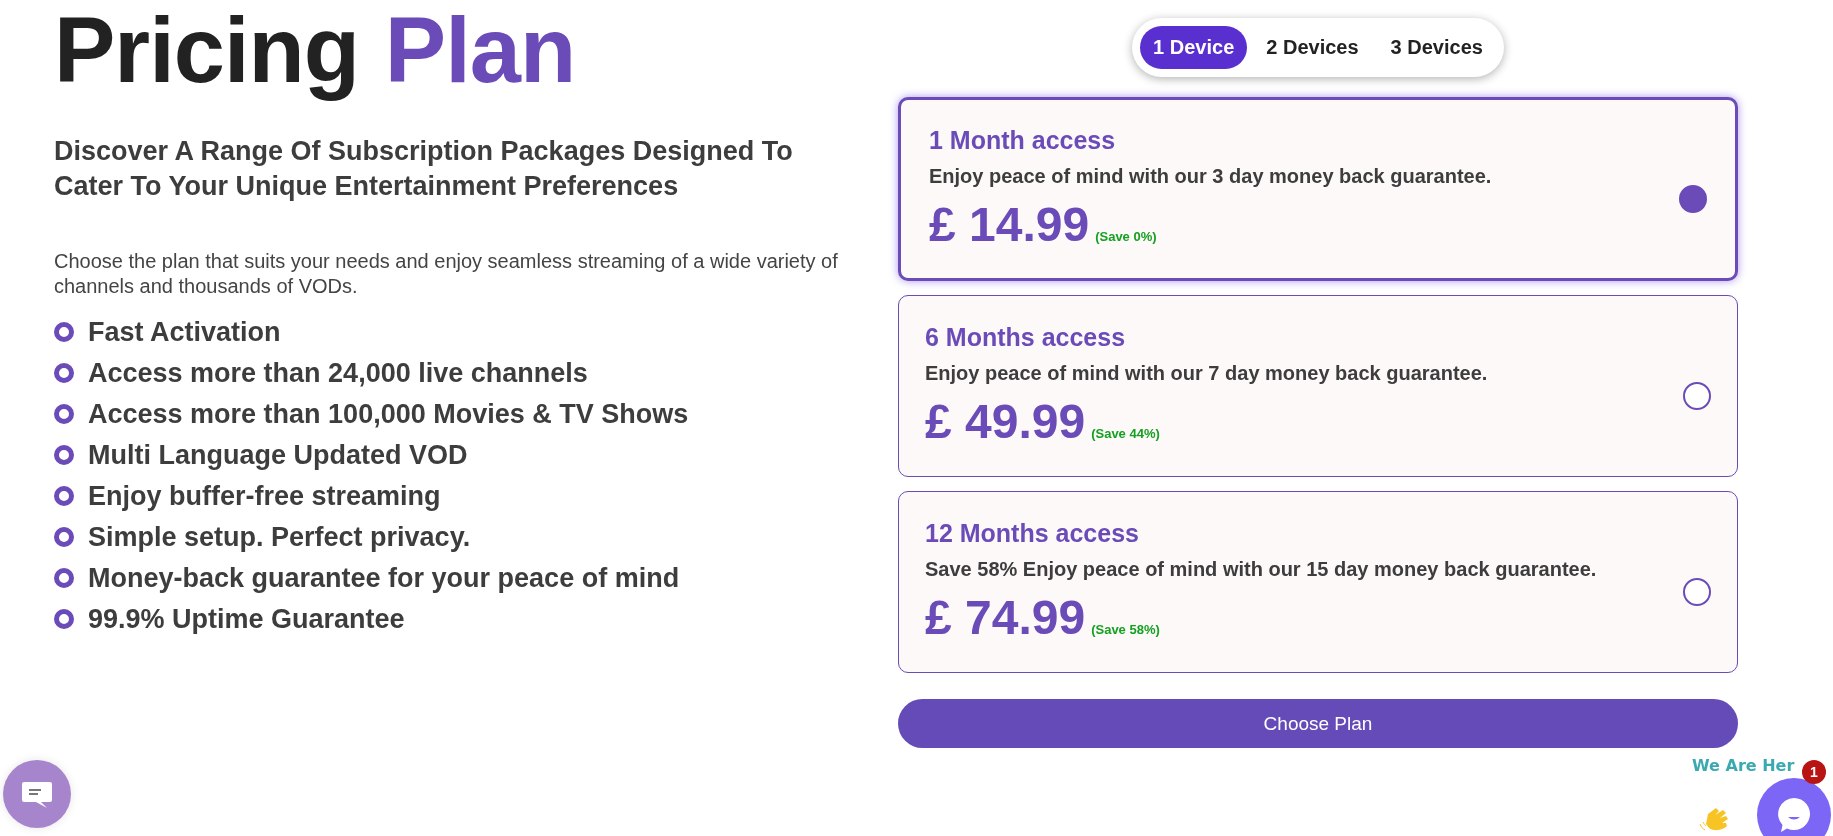 The height and width of the screenshot is (836, 1833). I want to click on plan-title: 1 Month access, so click(1023, 140).